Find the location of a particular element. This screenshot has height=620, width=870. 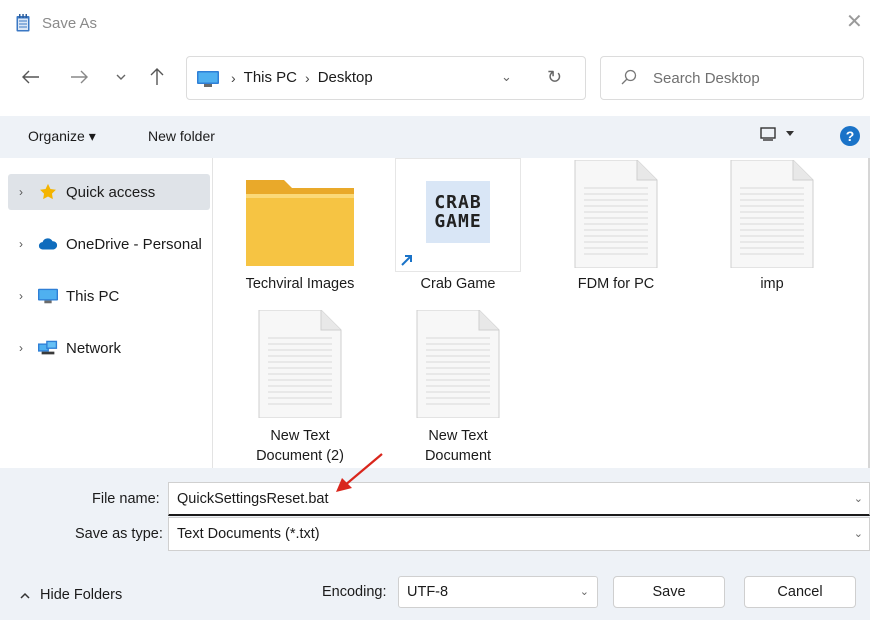

save-as-type-label: Save as type: is located at coordinates (119, 534).